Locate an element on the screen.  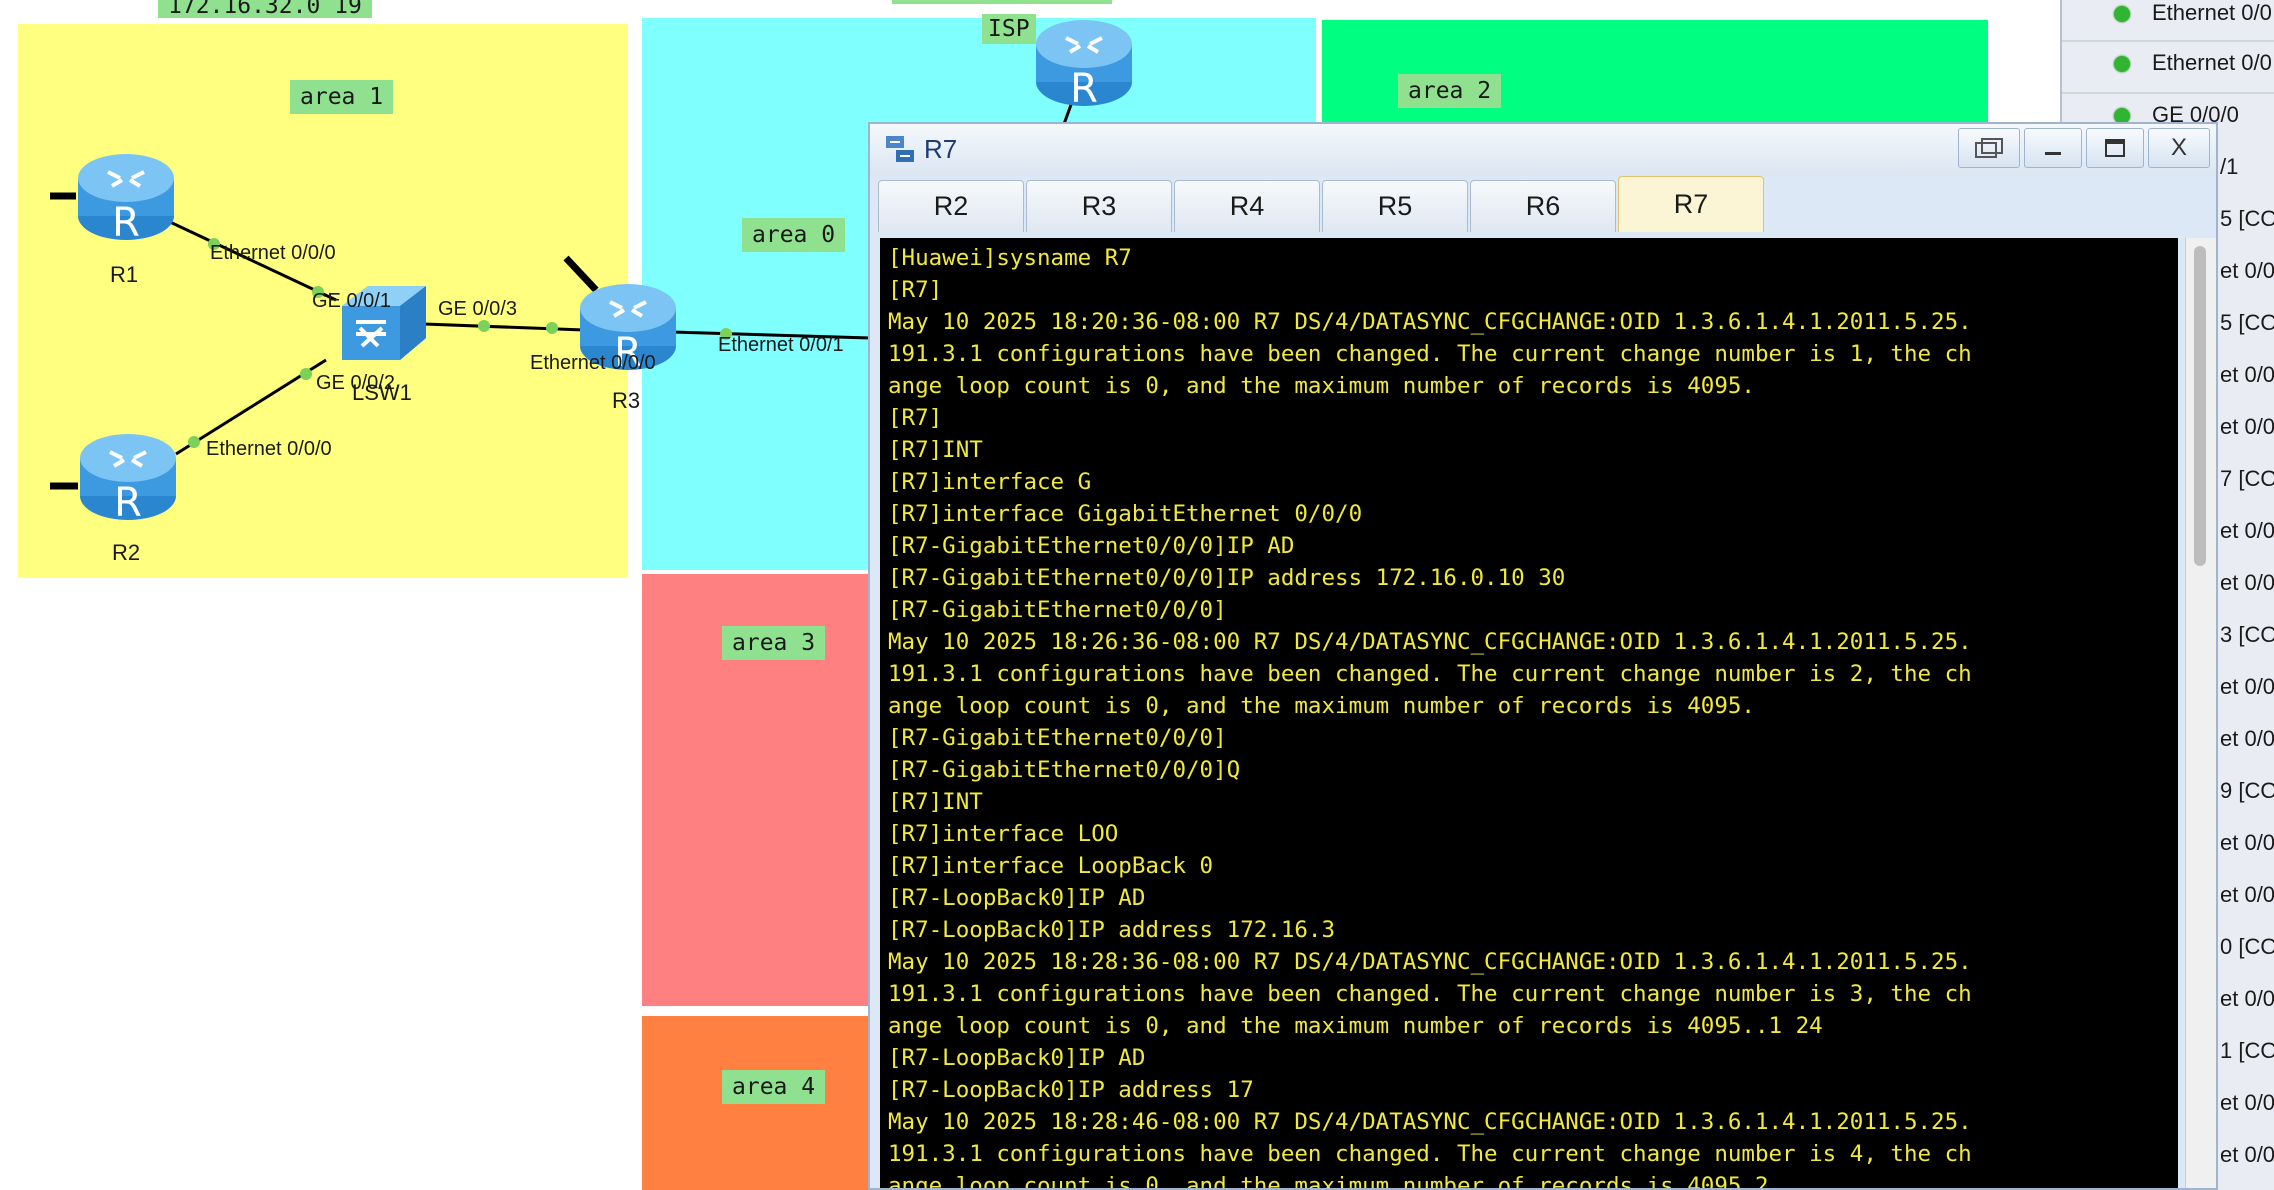
restore-icon is located at coordinates (1989, 148).